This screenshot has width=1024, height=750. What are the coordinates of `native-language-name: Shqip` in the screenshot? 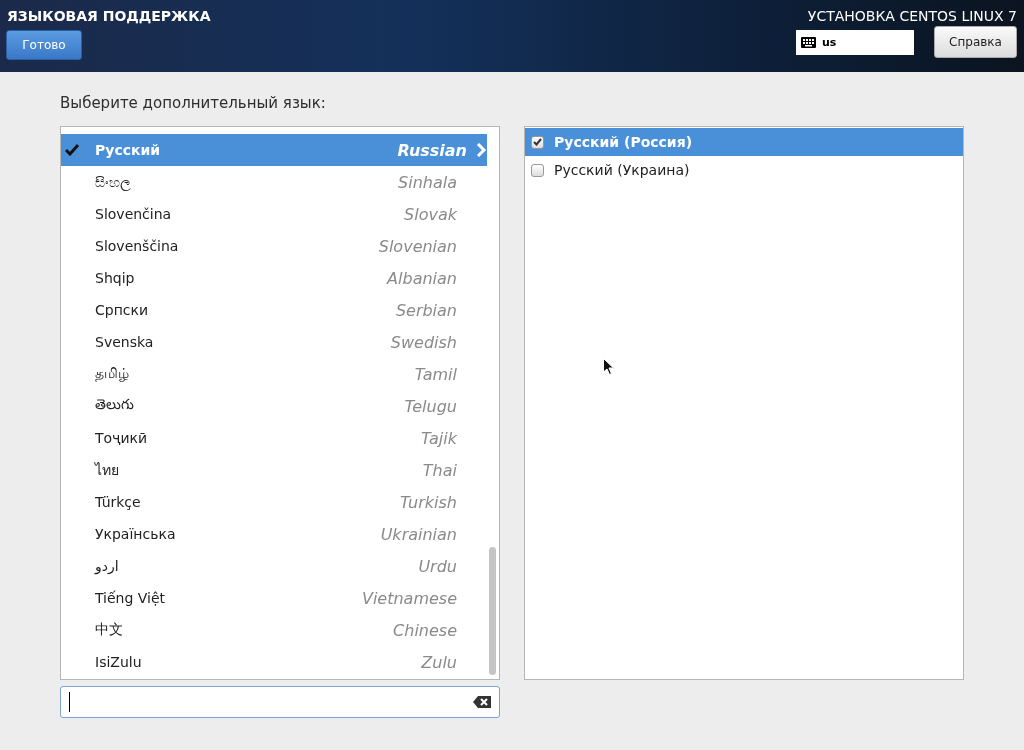 It's located at (115, 278).